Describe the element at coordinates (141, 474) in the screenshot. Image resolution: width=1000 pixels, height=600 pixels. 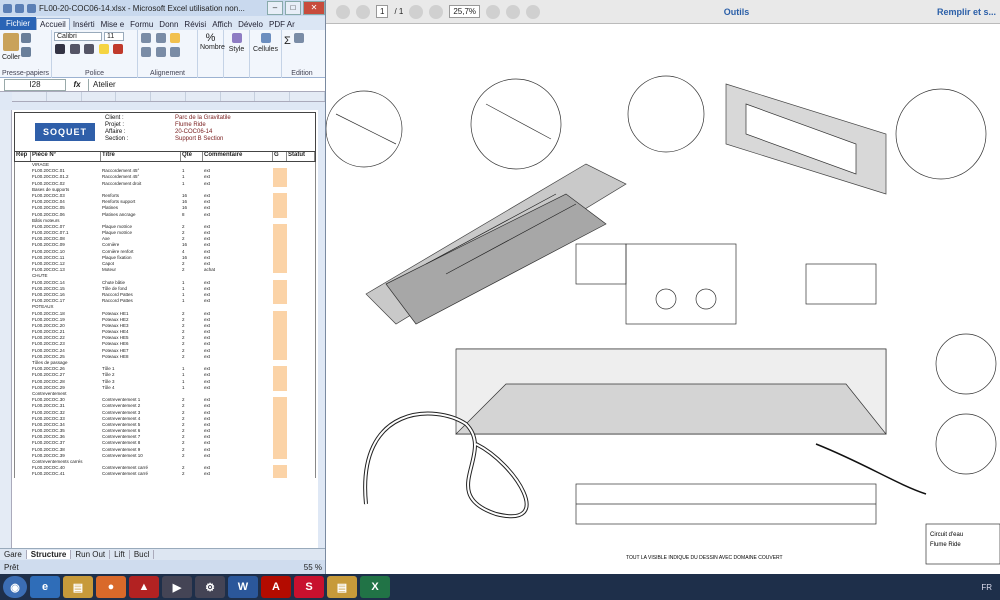
I see `table-cell: Contreventement carré` at that location.